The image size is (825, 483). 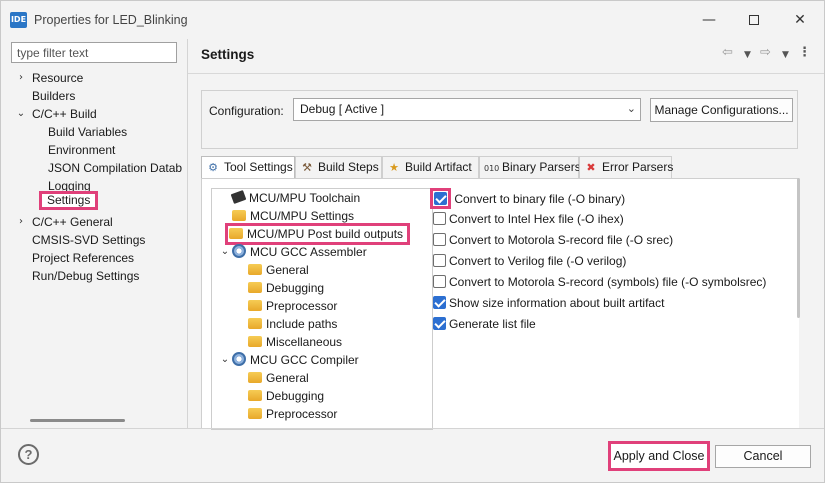 What do you see at coordinates (747, 58) in the screenshot?
I see `back-dropdown-icon: ▼` at bounding box center [747, 58].